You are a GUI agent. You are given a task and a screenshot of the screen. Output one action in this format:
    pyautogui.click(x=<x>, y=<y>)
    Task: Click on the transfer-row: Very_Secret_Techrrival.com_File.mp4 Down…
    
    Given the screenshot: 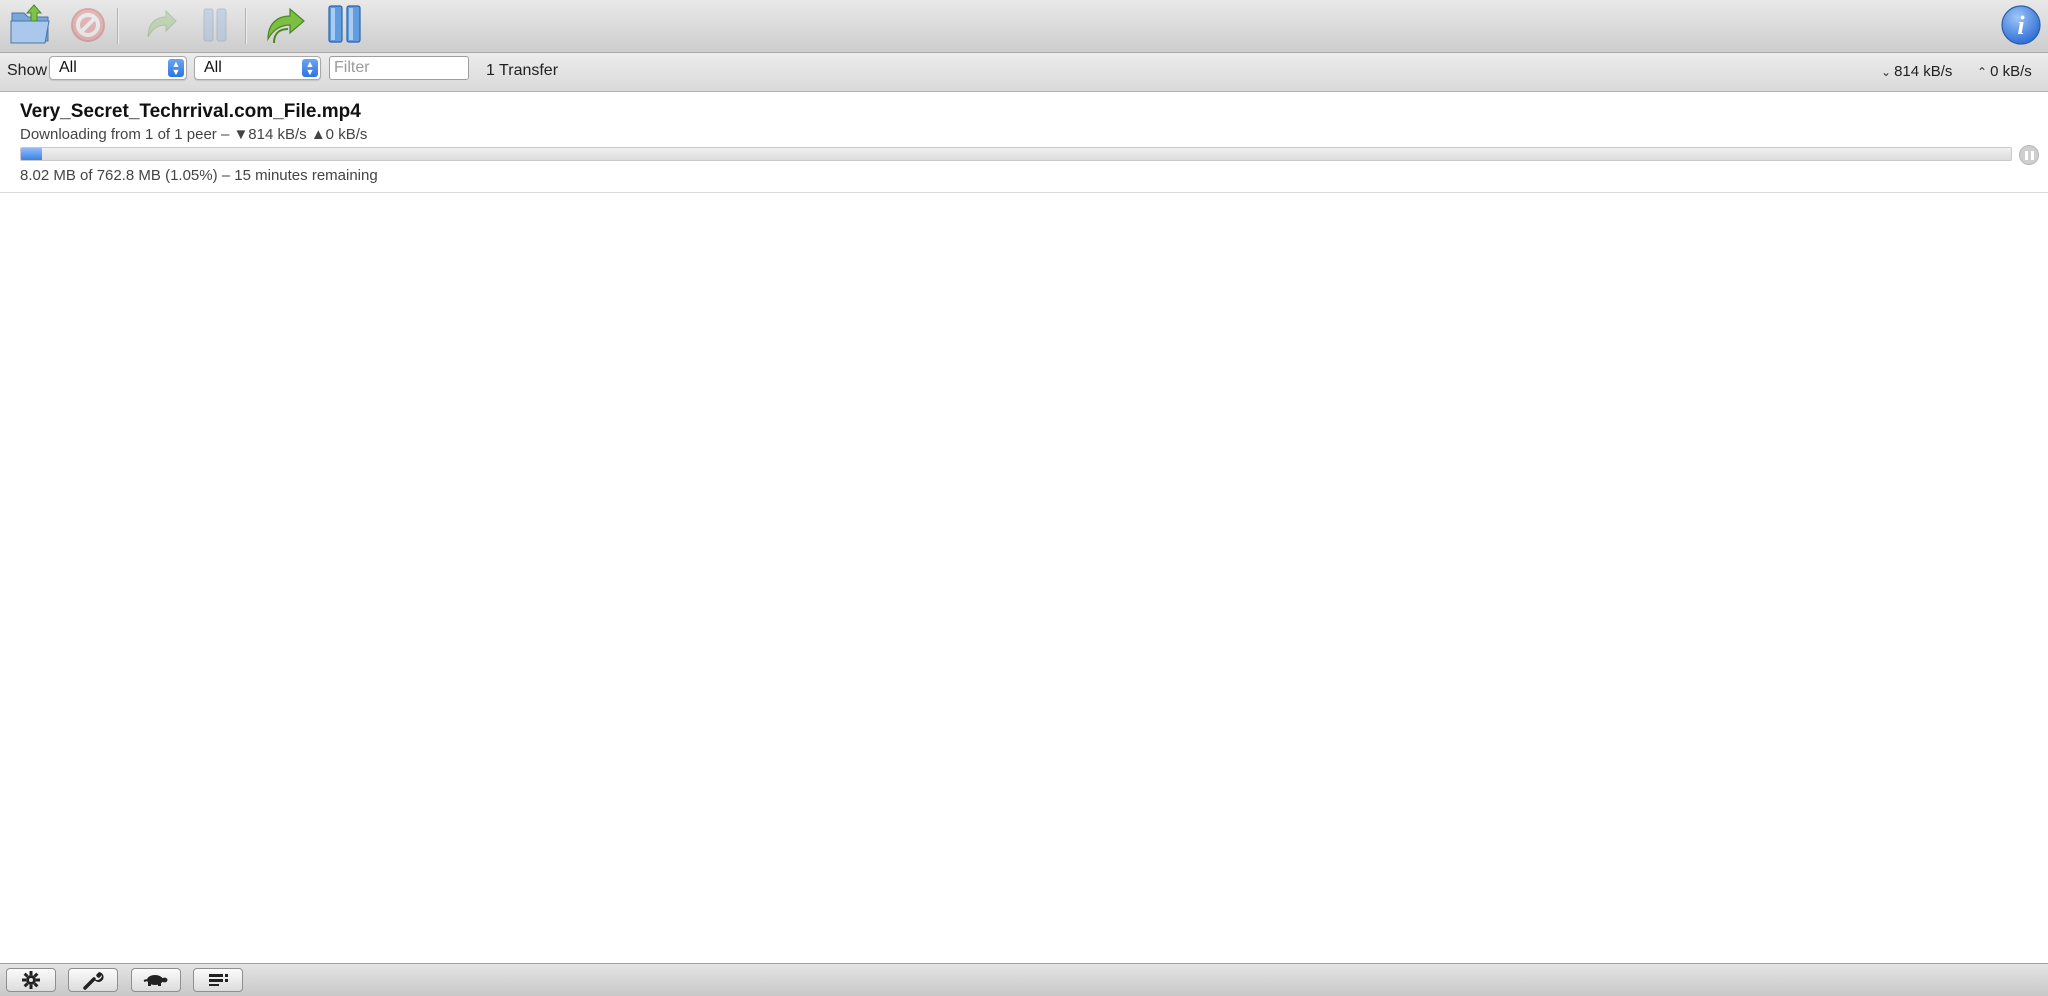 What is the action you would take?
    pyautogui.click(x=1024, y=143)
    